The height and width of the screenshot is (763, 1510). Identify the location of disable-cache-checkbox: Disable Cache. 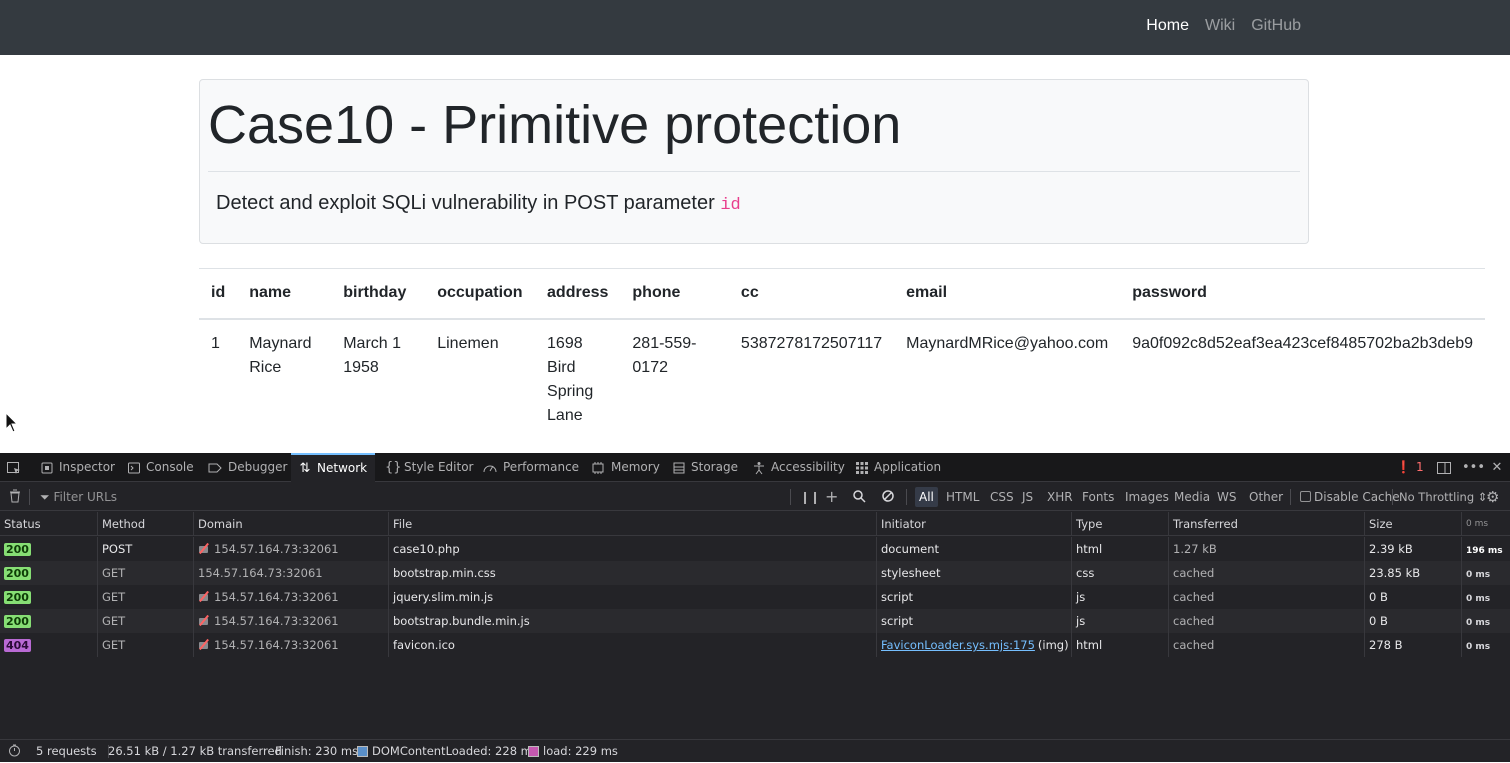
(1350, 497).